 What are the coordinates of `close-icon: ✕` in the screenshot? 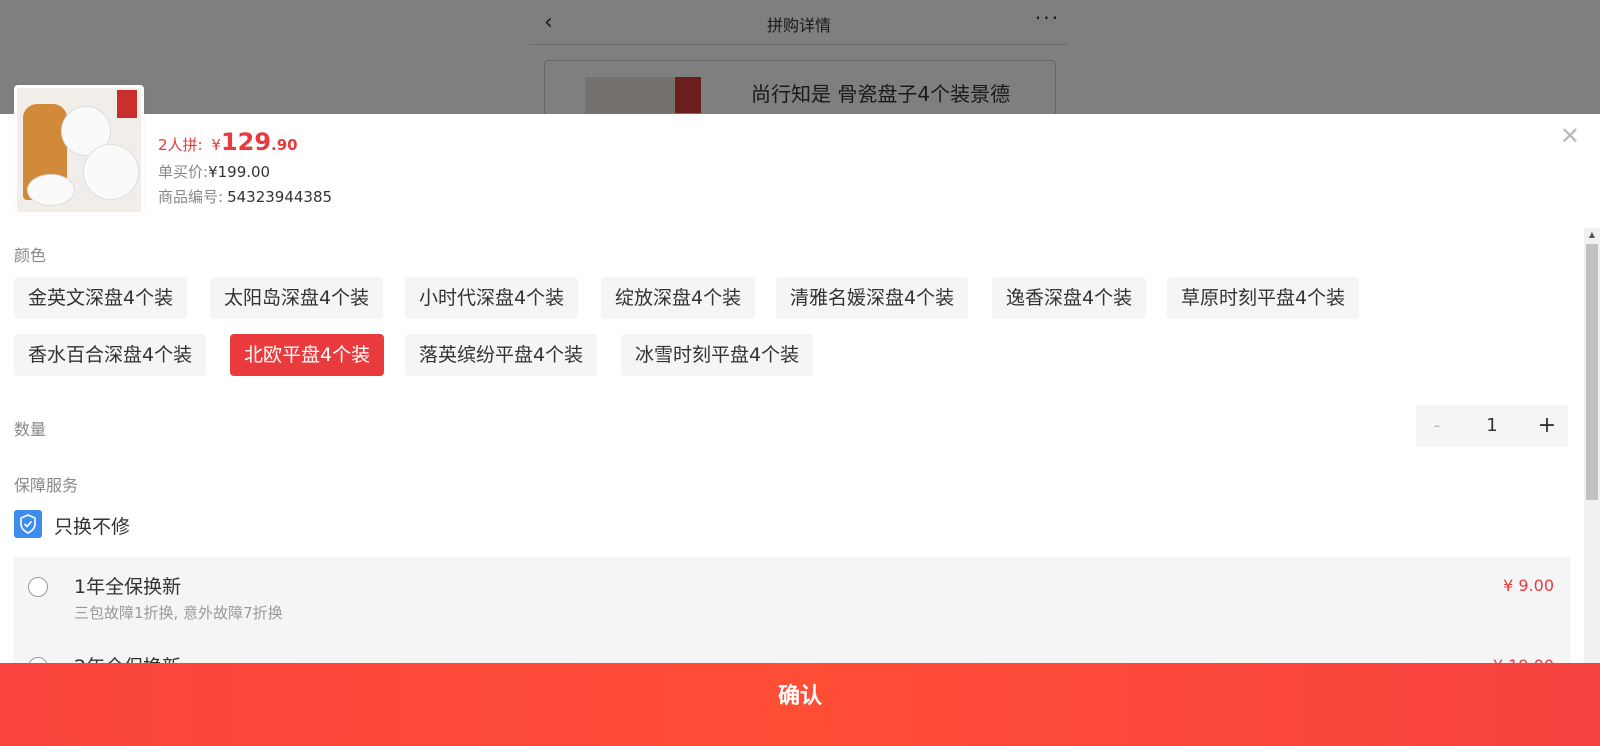 It's located at (1570, 136).